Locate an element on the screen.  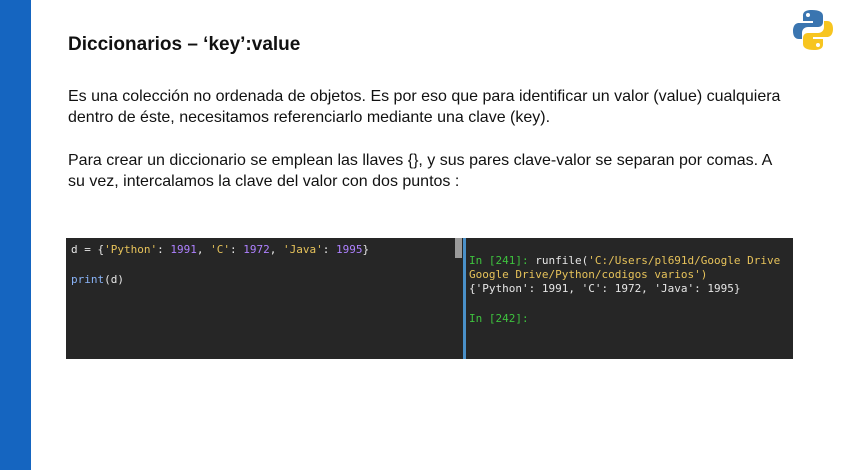
code-number: 1991 is located at coordinates (183, 249).